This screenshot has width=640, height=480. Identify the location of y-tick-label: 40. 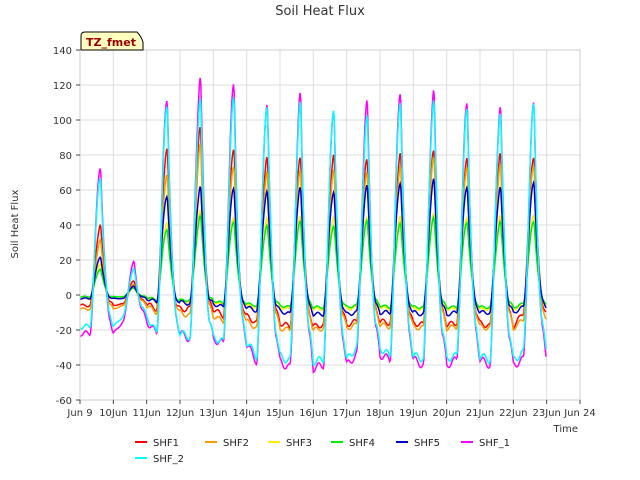
(65, 226).